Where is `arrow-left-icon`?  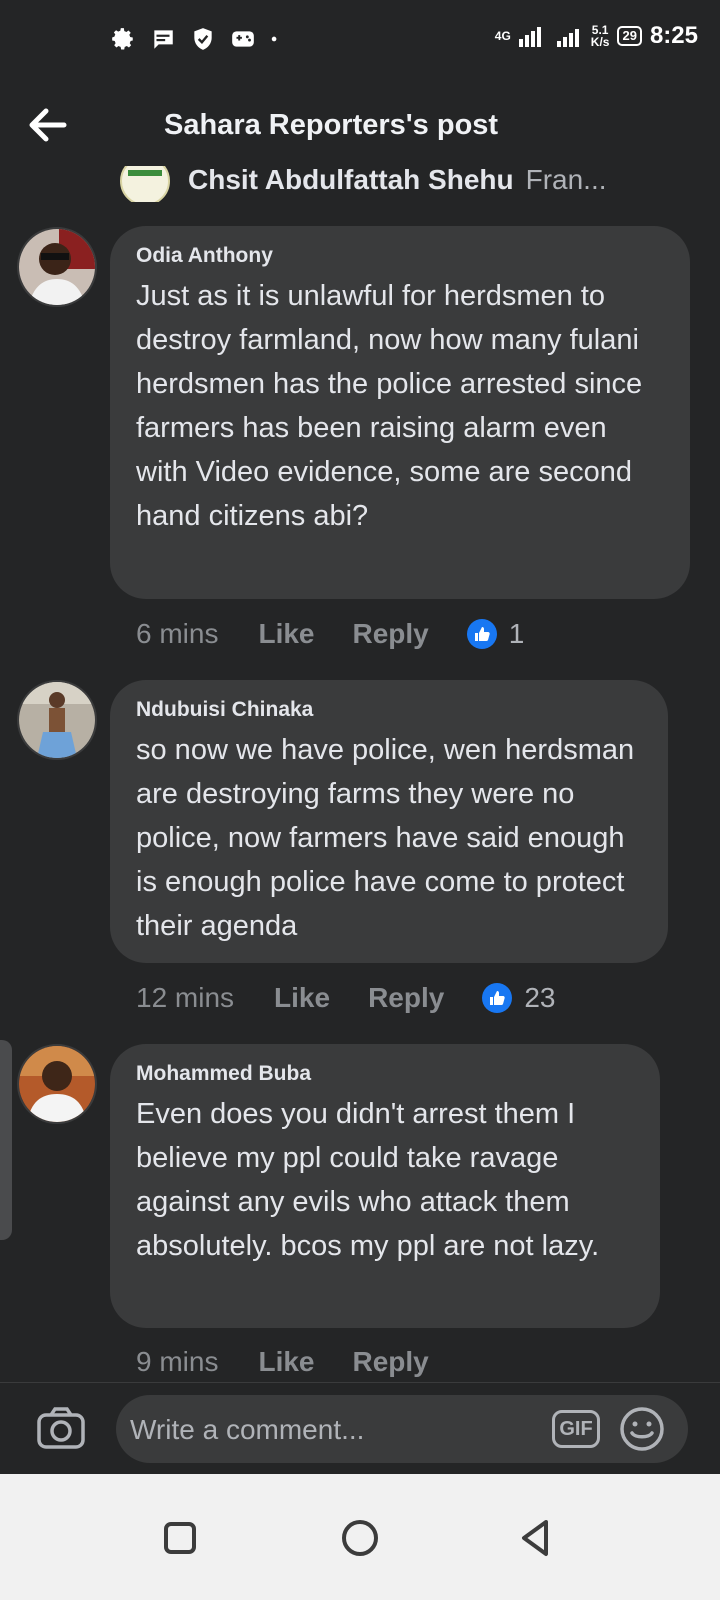
arrow-left-icon is located at coordinates (48, 125).